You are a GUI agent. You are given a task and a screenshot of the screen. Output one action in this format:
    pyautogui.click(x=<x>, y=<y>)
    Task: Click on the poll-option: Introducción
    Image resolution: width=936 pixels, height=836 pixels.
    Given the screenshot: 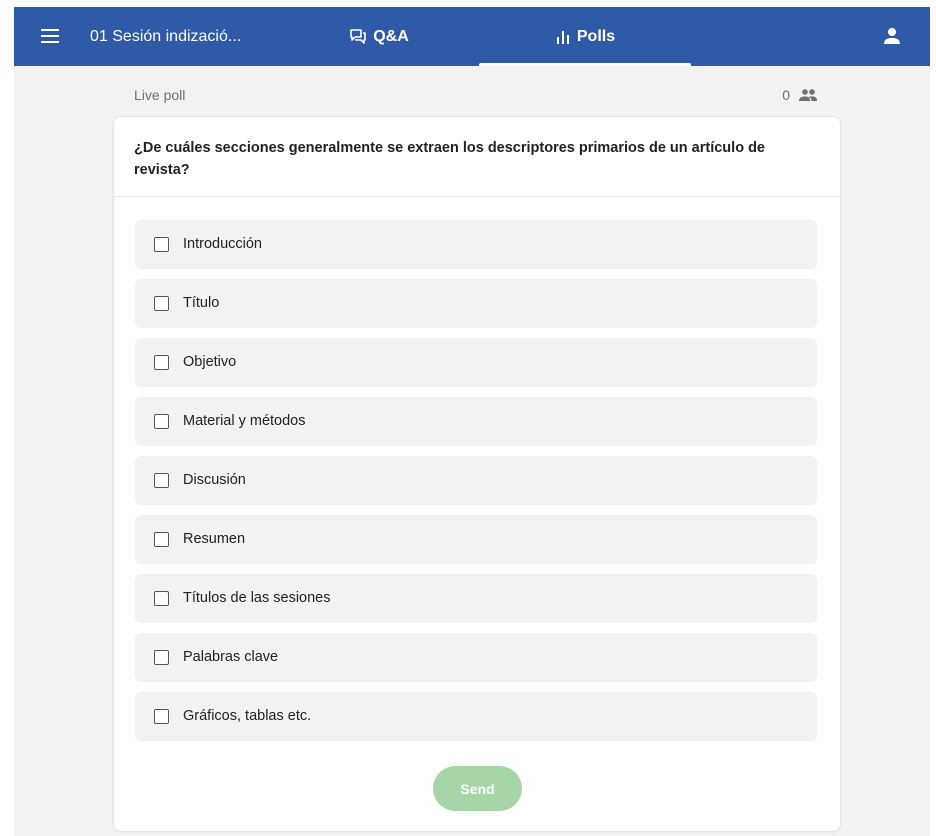 What is the action you would take?
    pyautogui.click(x=476, y=244)
    